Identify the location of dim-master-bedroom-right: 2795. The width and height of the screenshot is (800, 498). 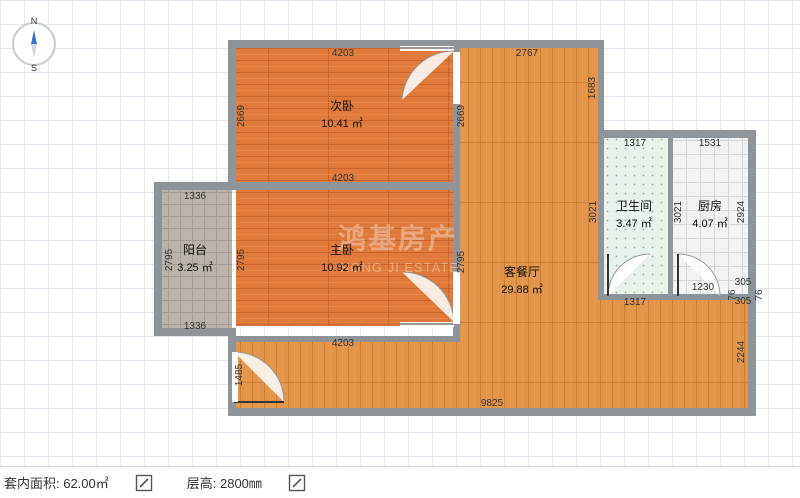
(461, 261).